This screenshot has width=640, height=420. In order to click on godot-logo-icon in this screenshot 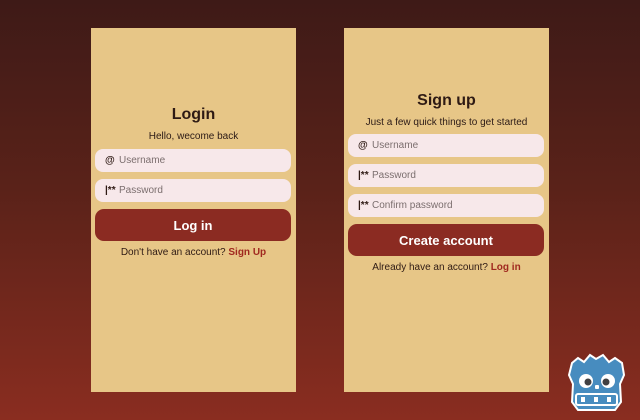, I will do `click(597, 382)`.